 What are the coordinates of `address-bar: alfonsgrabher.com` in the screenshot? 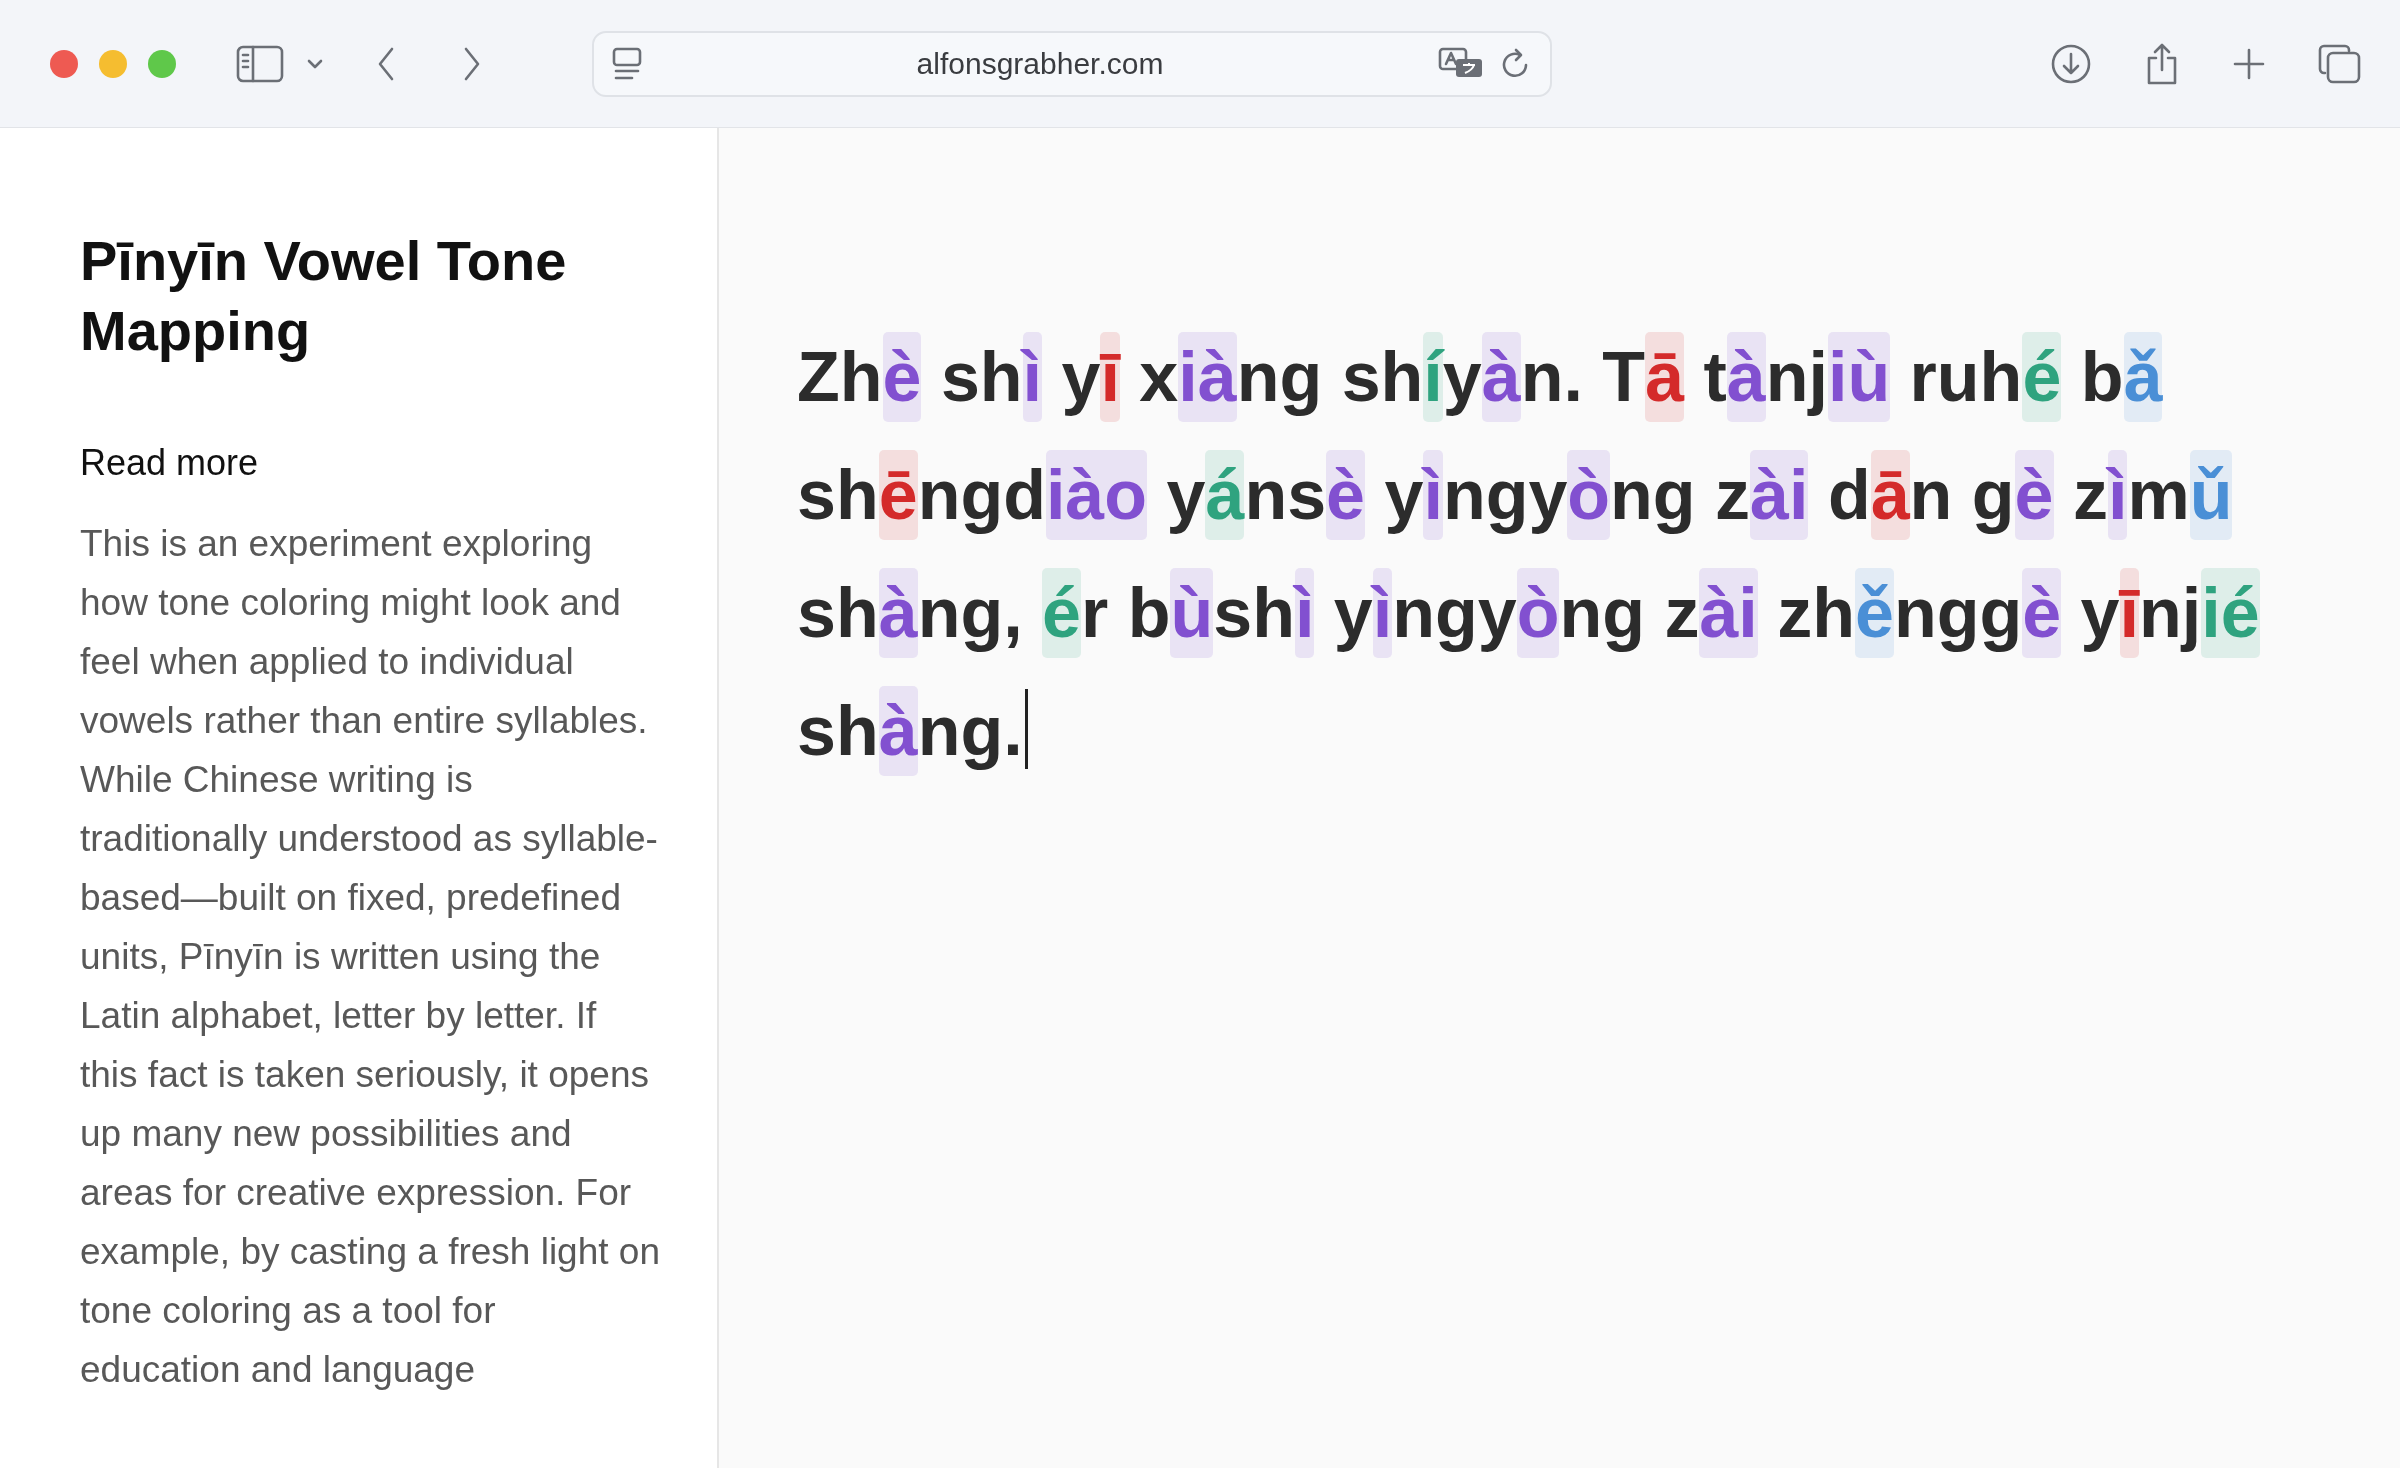 It's located at (1072, 63).